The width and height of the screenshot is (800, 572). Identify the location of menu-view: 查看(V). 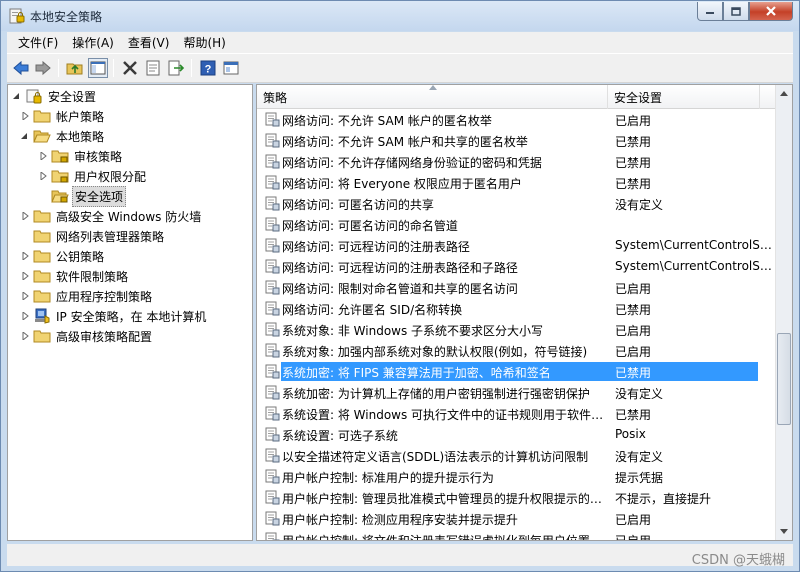
(149, 42).